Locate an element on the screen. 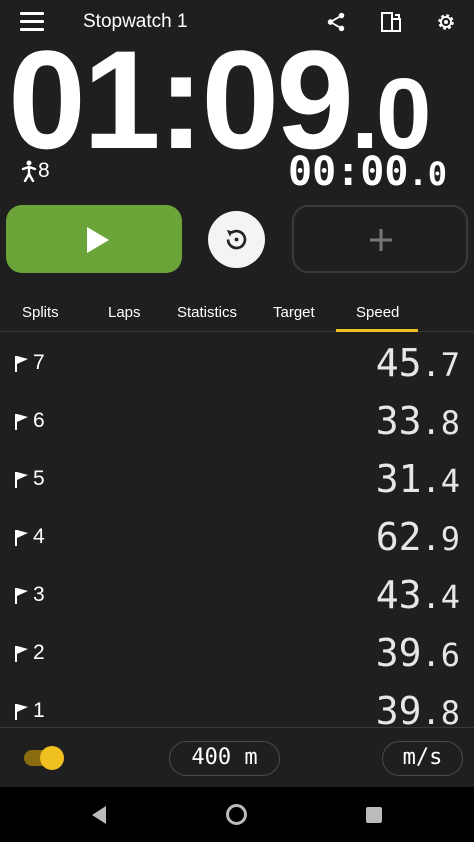  list-item: 1 39.8 is located at coordinates (237, 704).